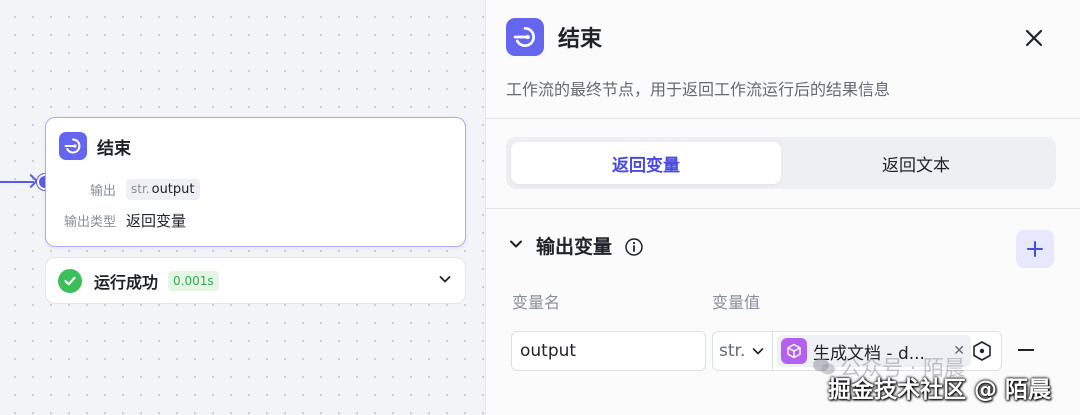  I want to click on tab-return-variable: 返回变量, so click(646, 163).